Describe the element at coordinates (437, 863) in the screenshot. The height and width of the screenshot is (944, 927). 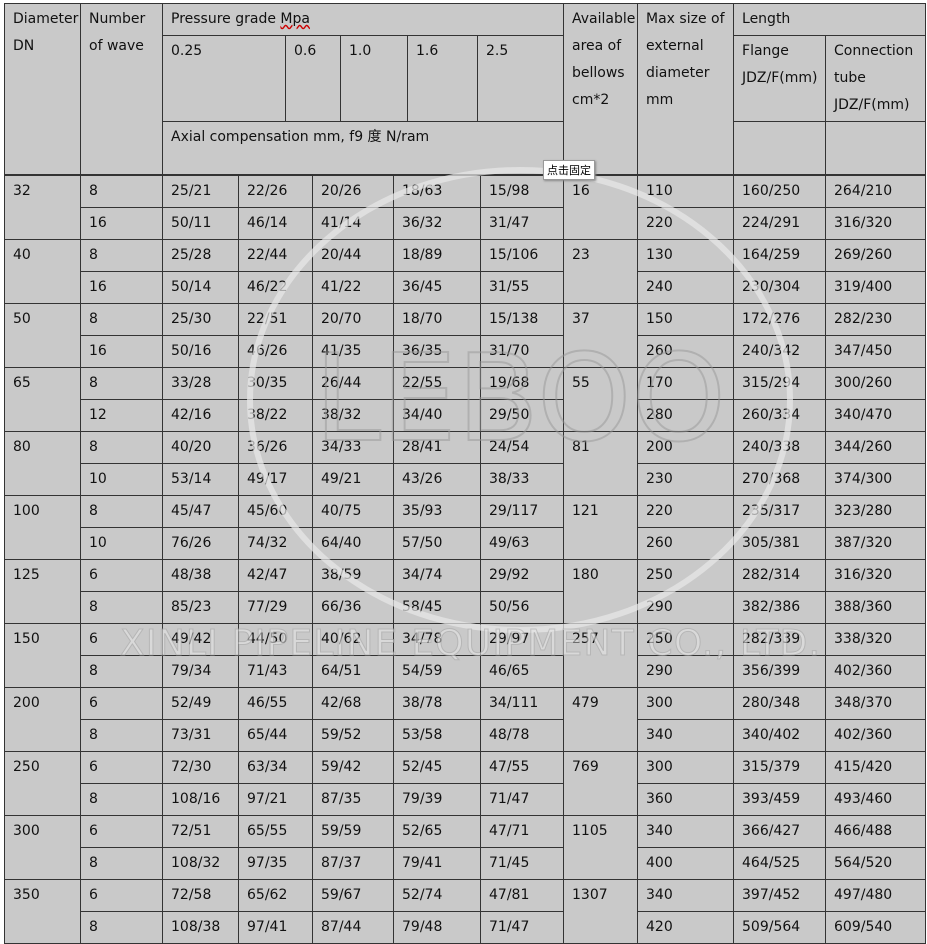
I see `axial-cell: 79/41` at that location.